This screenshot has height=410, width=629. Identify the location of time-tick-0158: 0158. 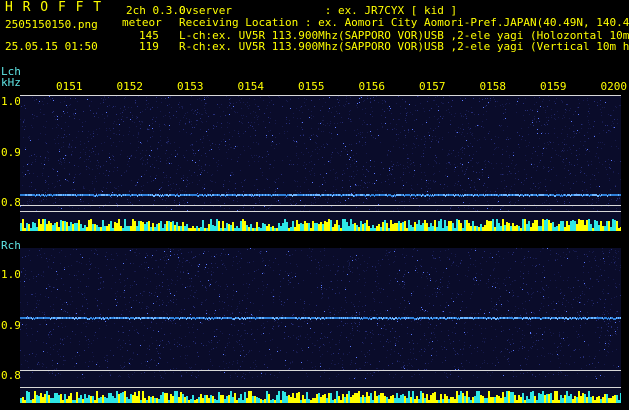
(493, 86).